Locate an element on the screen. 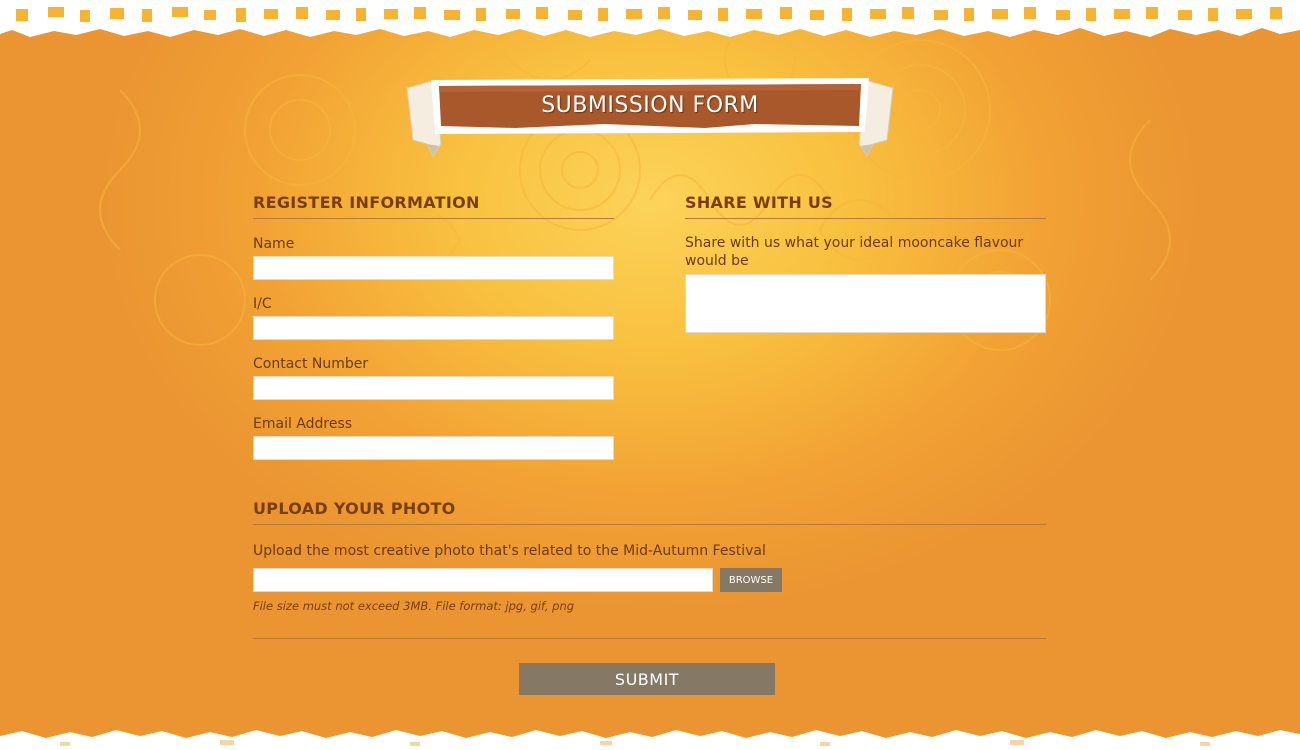 This screenshot has width=1300, height=750. ic-input is located at coordinates (433, 328).